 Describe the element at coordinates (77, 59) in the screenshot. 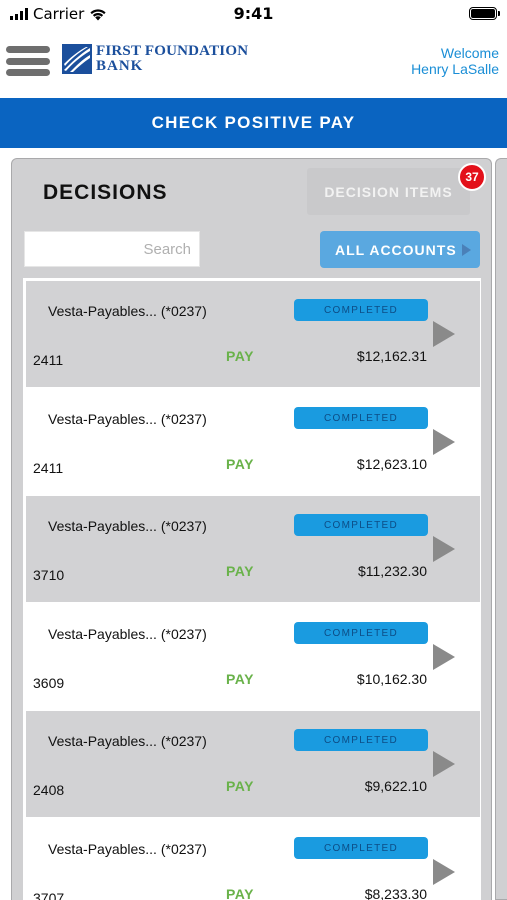

I see `bank-logo-icon` at that location.